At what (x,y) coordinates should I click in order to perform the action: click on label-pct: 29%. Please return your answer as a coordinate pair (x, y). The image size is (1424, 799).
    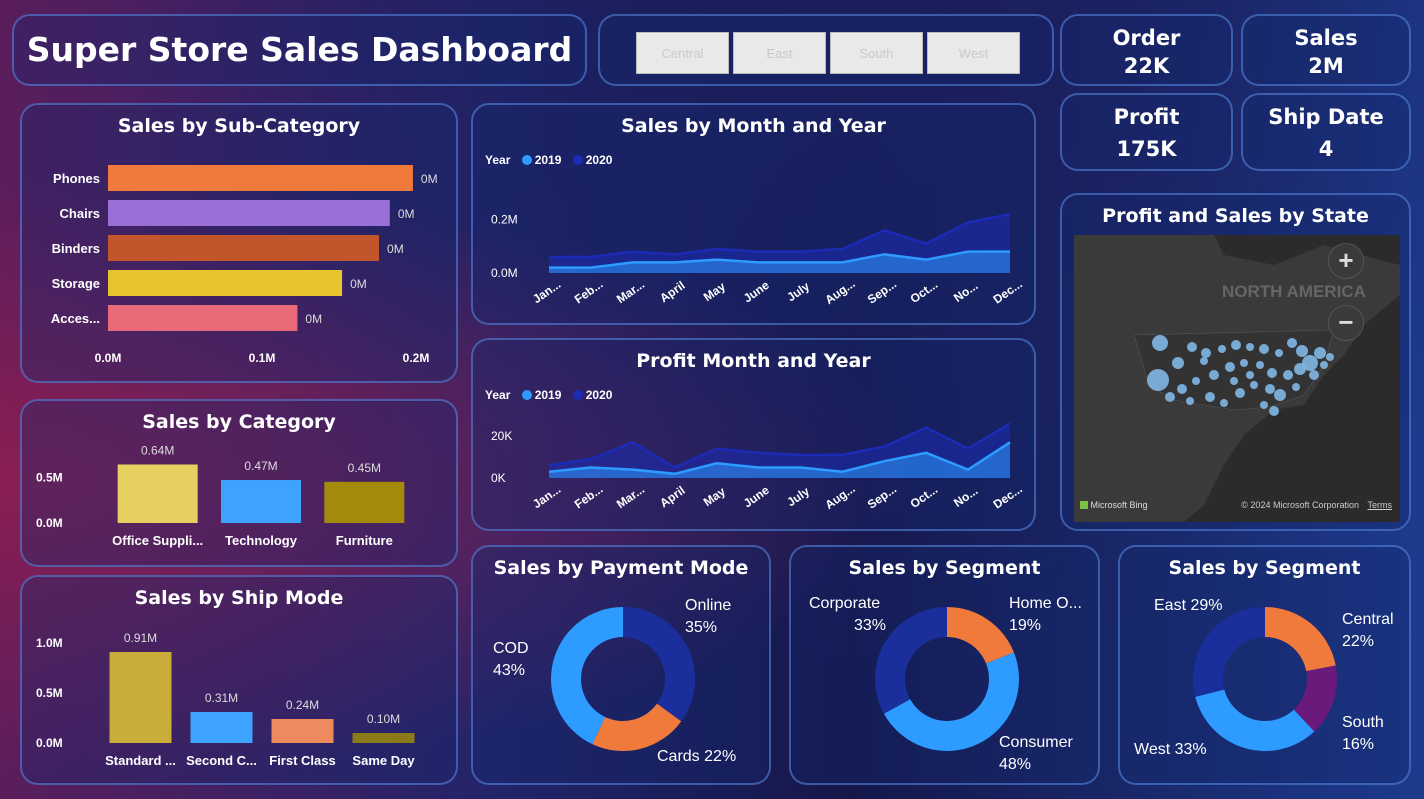
    Looking at the image, I should click on (1206, 605).